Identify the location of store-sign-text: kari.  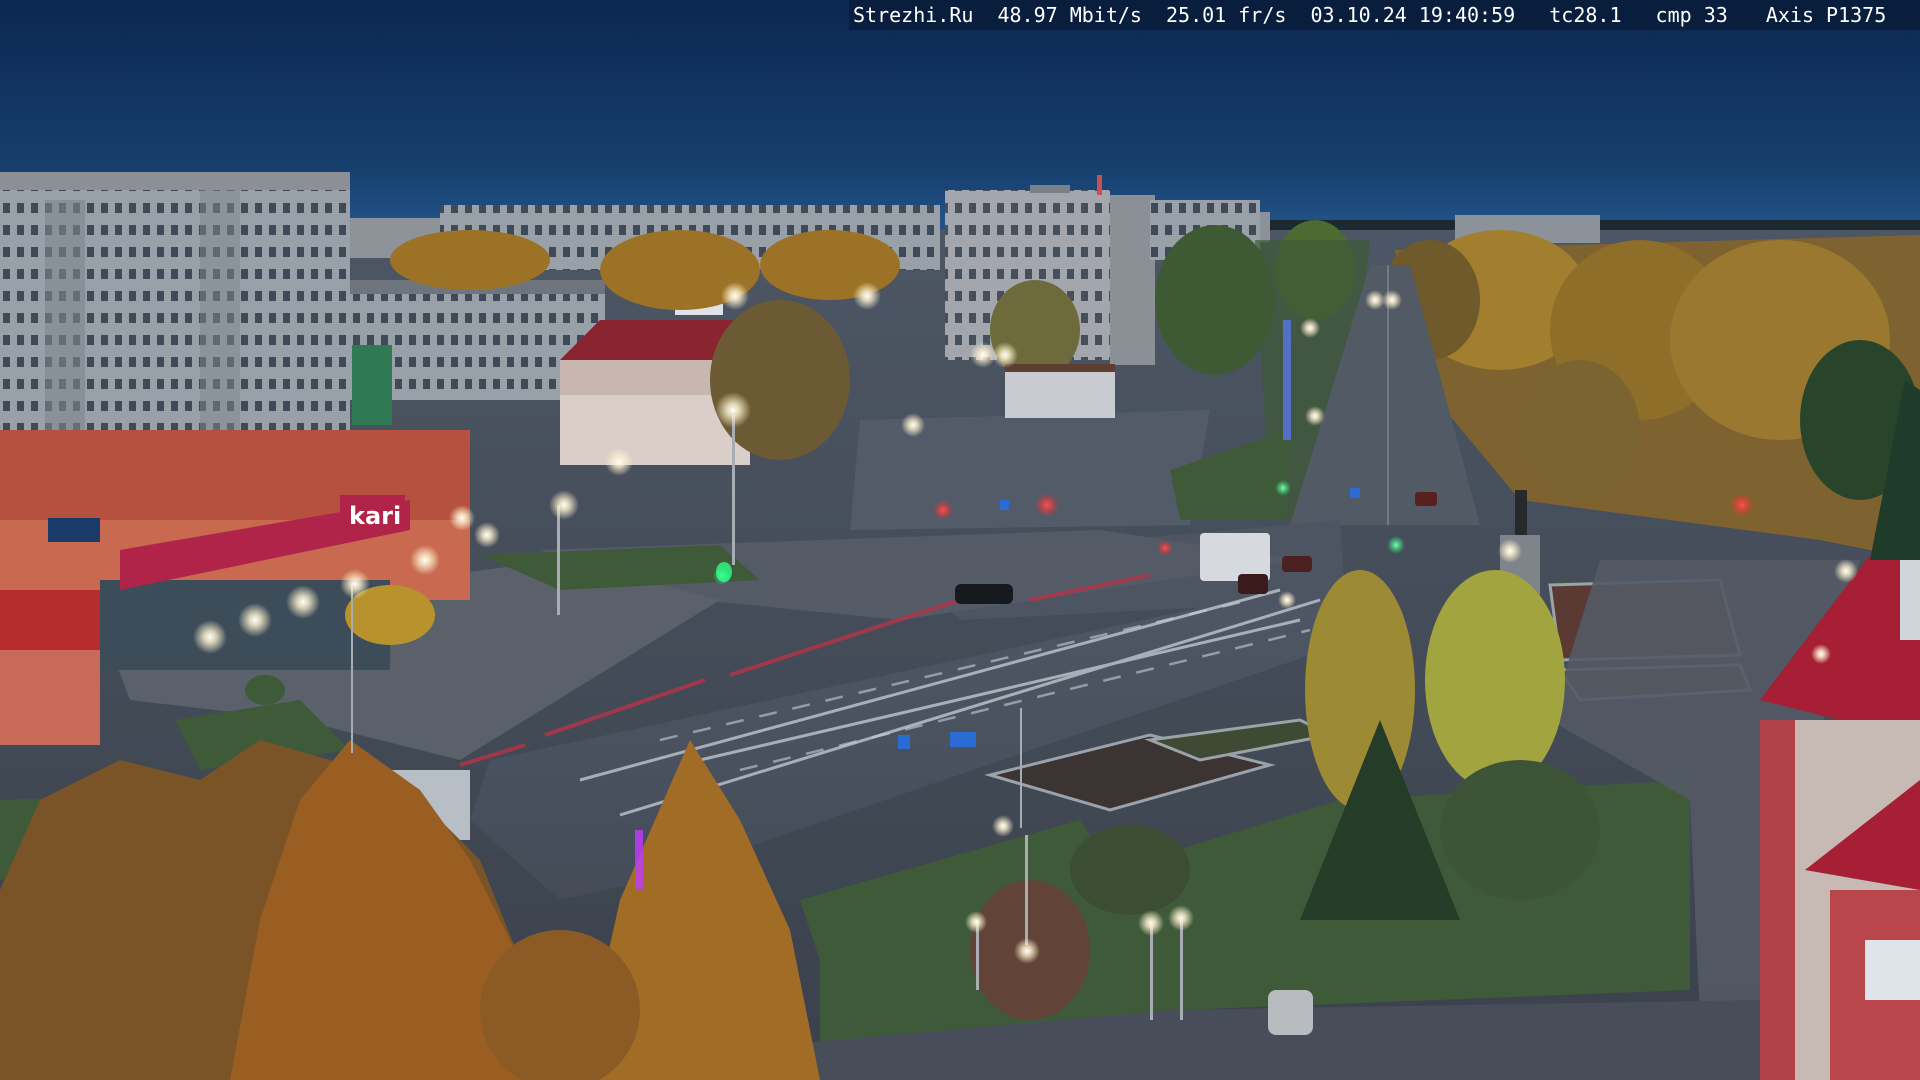
(375, 516).